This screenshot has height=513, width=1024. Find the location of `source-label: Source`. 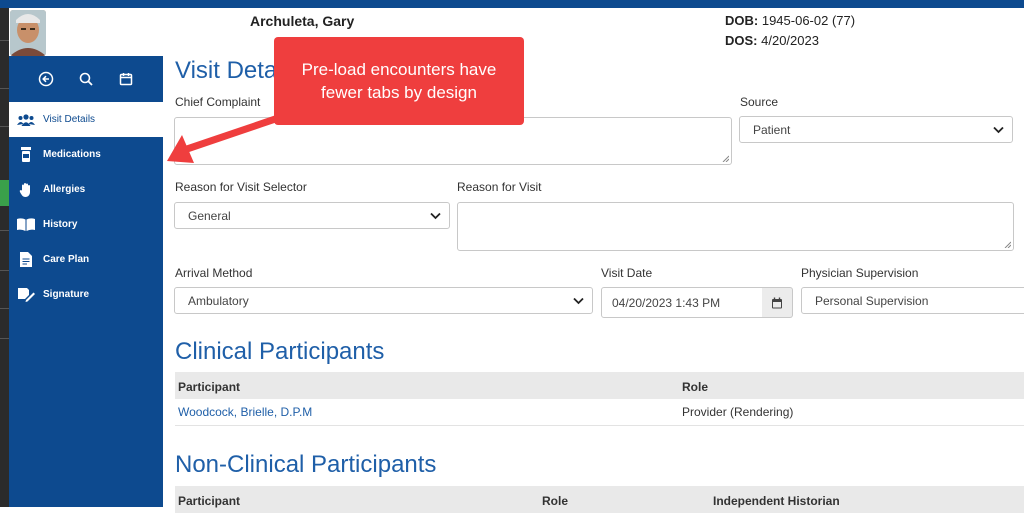

source-label: Source is located at coordinates (759, 102).